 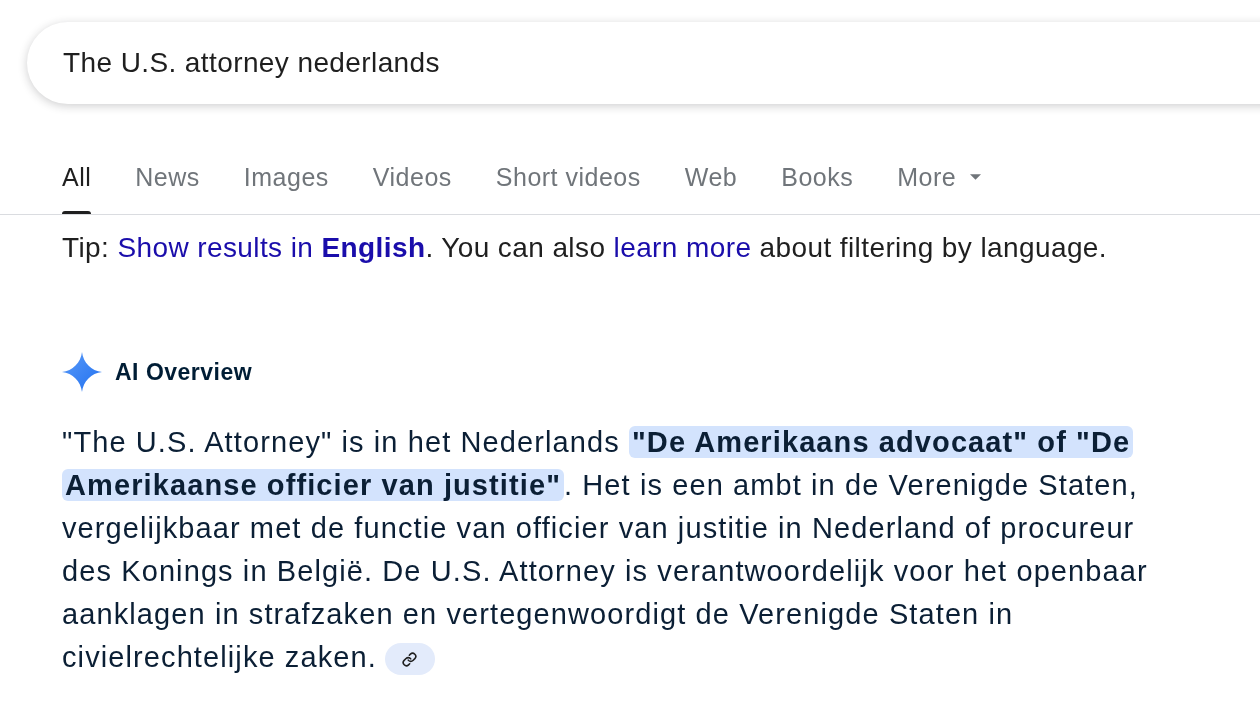 What do you see at coordinates (82, 372) in the screenshot?
I see `sparkle-icon` at bounding box center [82, 372].